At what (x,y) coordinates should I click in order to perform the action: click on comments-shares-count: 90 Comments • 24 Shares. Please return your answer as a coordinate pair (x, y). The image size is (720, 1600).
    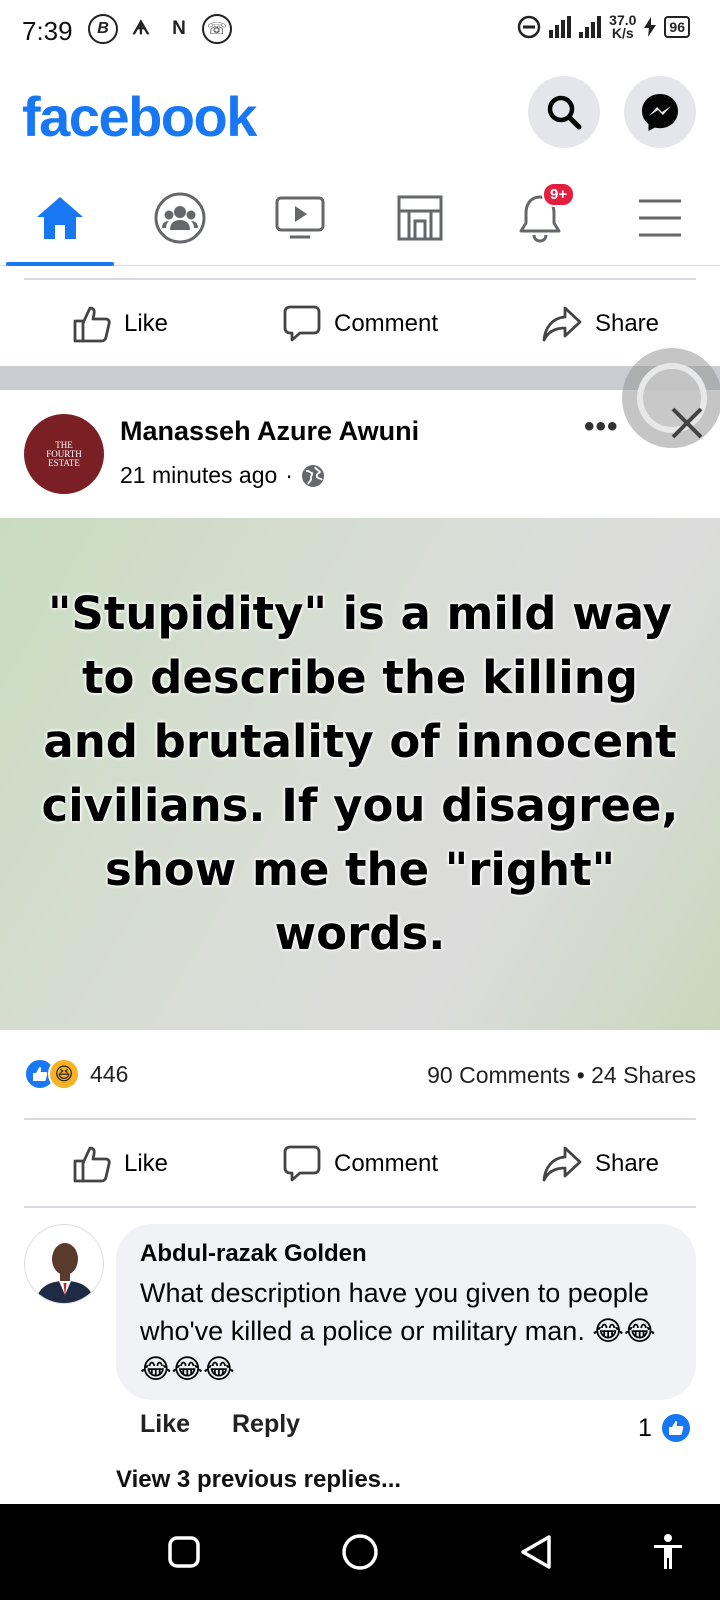
    Looking at the image, I should click on (561, 1075).